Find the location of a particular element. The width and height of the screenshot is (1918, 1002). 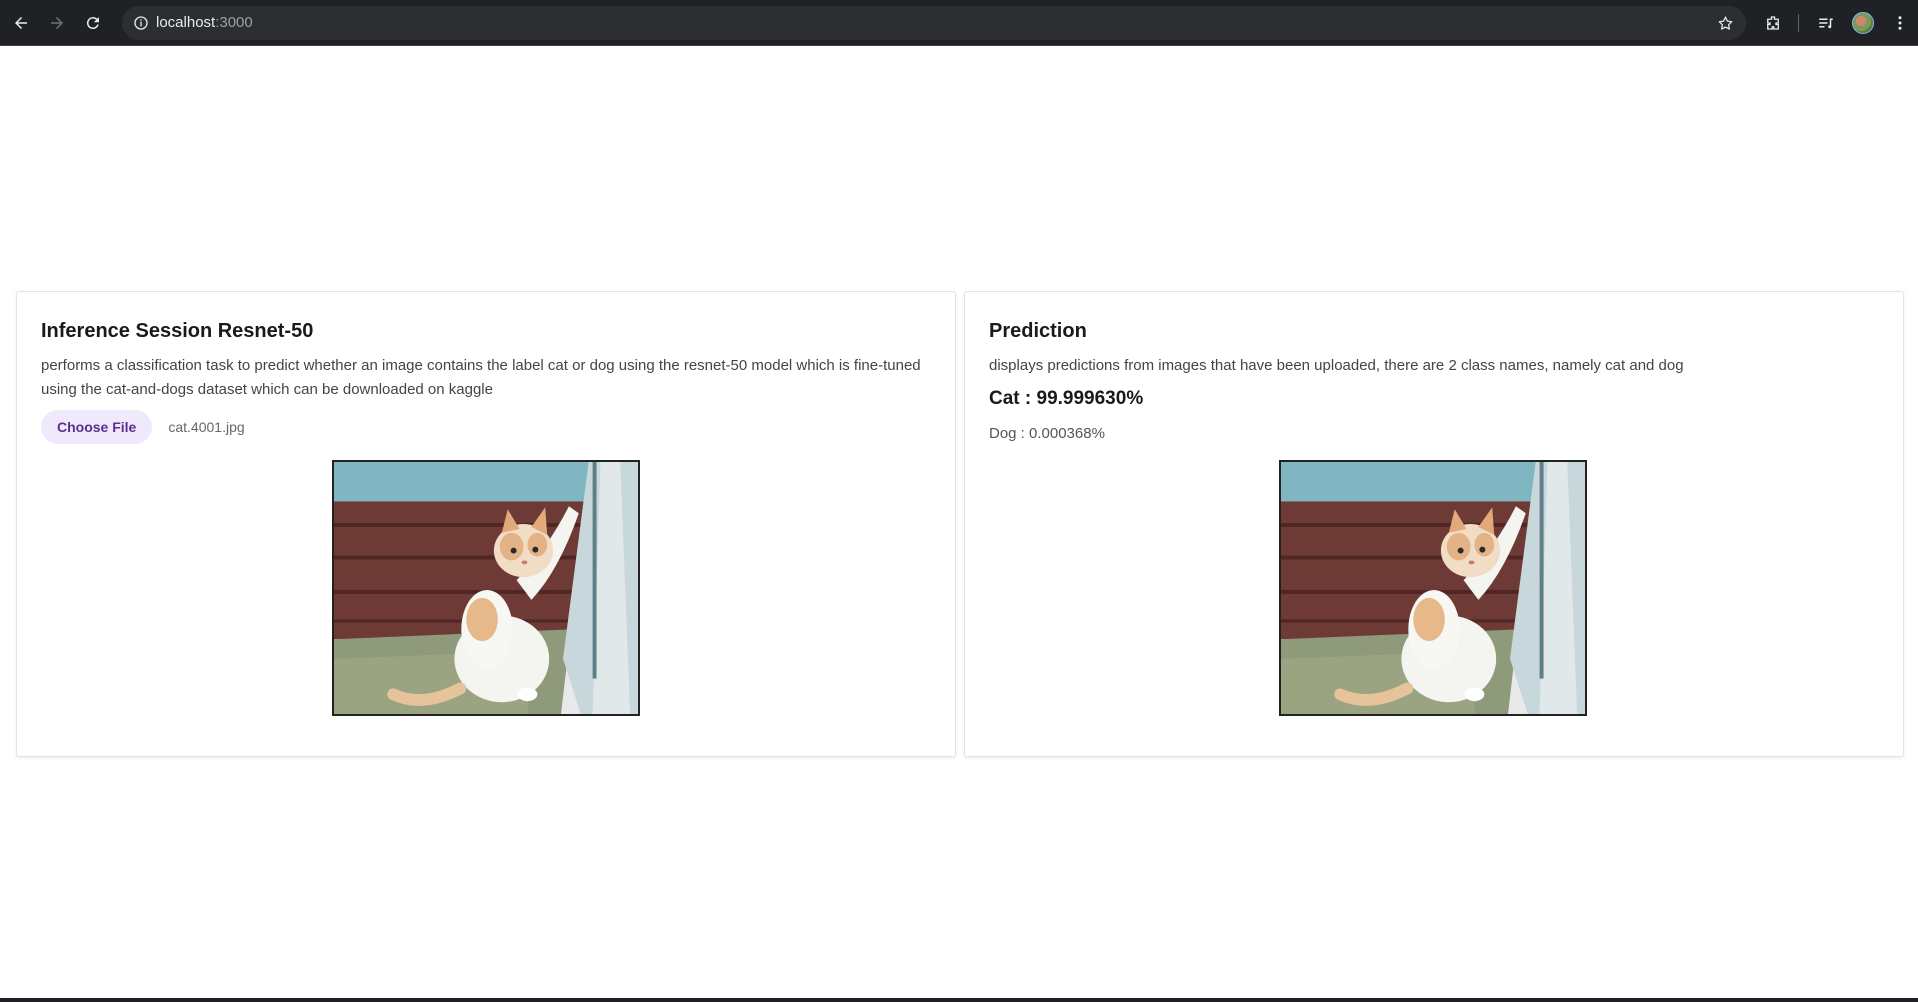

uploaded-image-preview is located at coordinates (486, 588).